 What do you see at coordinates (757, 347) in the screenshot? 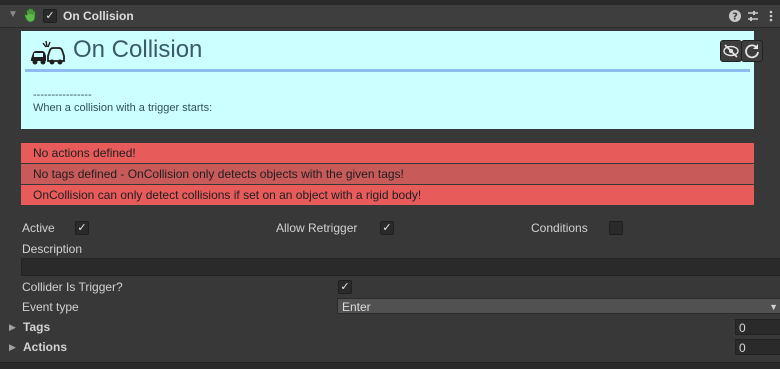
I see `actions-count-field: 0` at bounding box center [757, 347].